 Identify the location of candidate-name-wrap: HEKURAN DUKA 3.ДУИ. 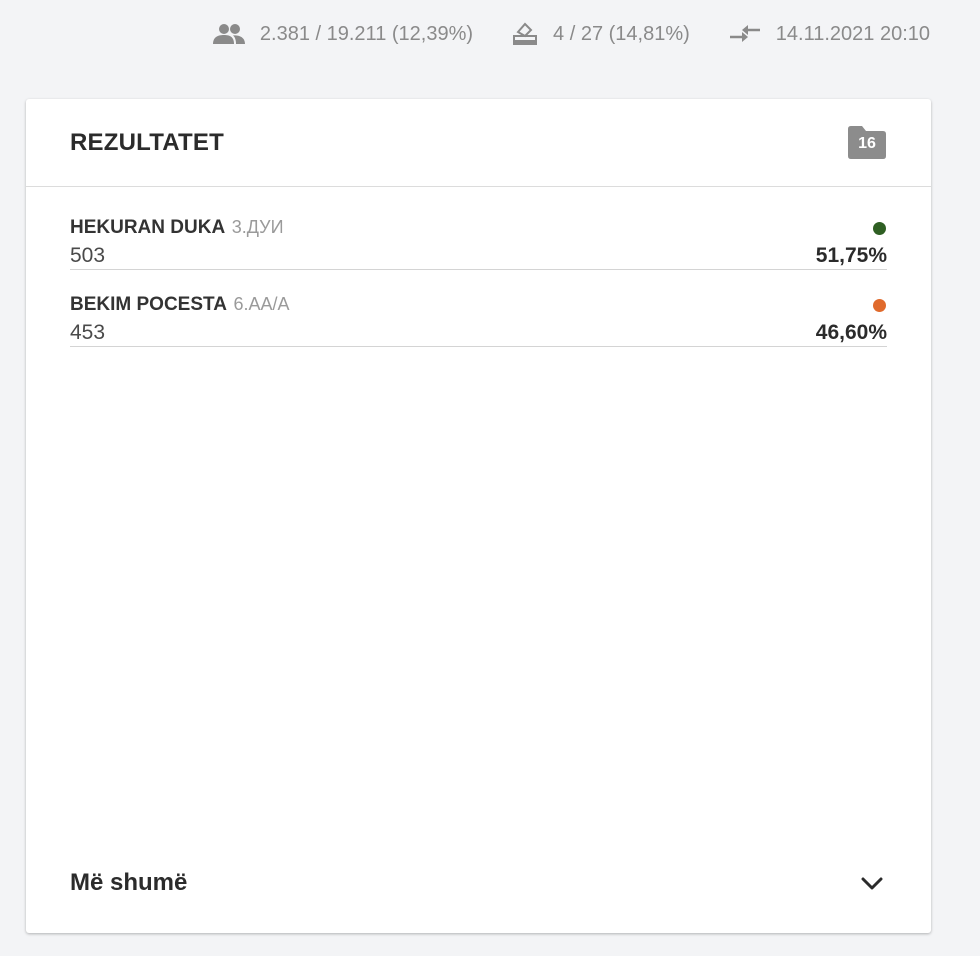
(177, 228).